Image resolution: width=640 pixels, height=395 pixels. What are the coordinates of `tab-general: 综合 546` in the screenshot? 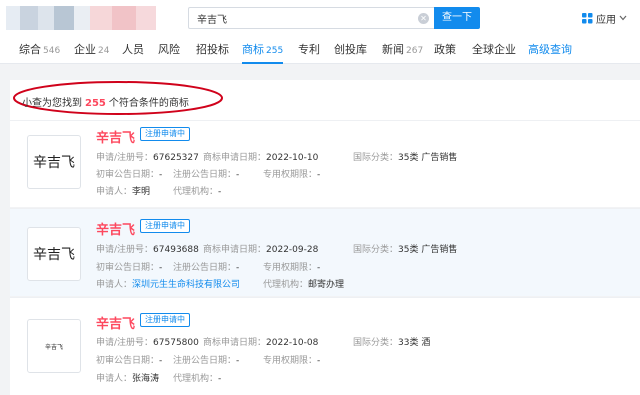 It's located at (39, 51).